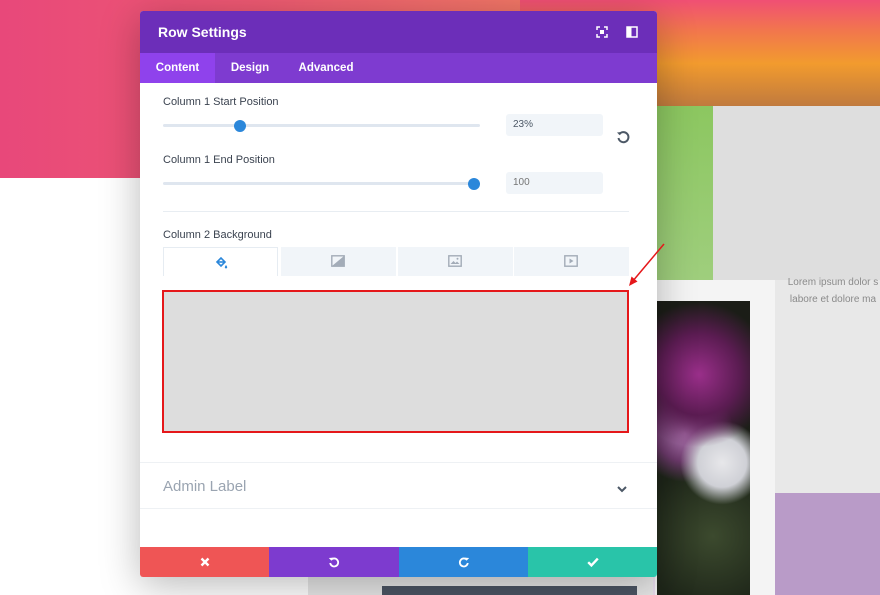  Describe the element at coordinates (326, 68) in the screenshot. I see `tab-advanced: Advanced` at that location.